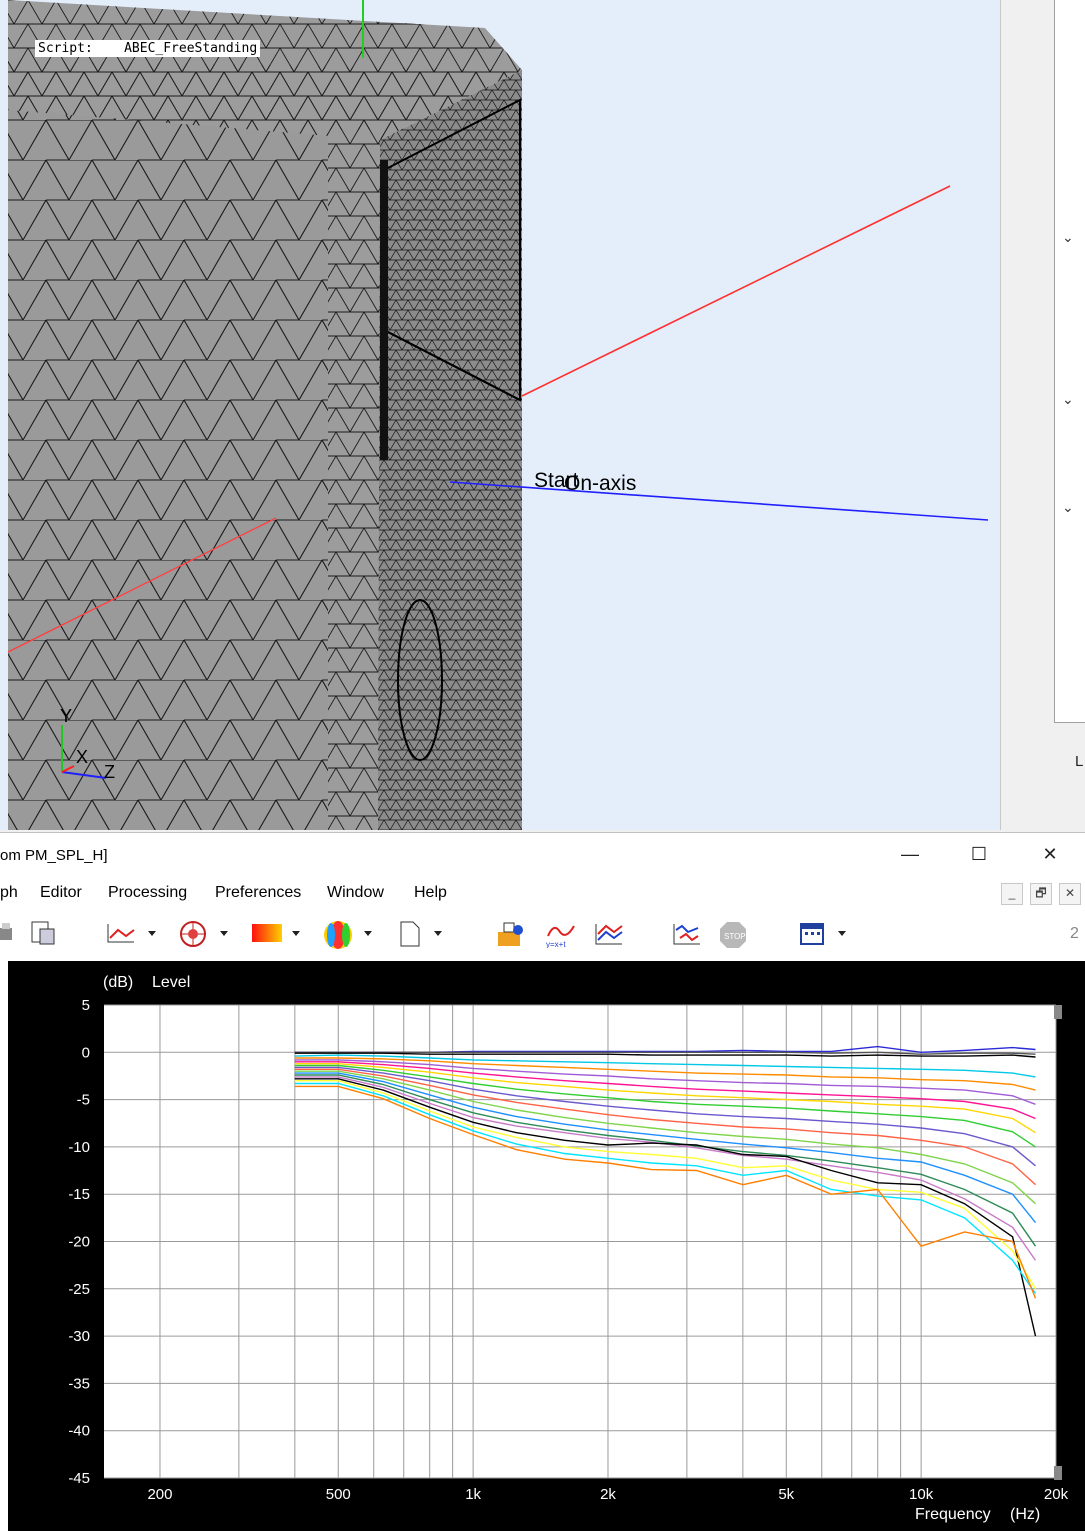 This screenshot has width=1085, height=1531. What do you see at coordinates (1012, 894) in the screenshot?
I see `mdi-minimize-button: _` at bounding box center [1012, 894].